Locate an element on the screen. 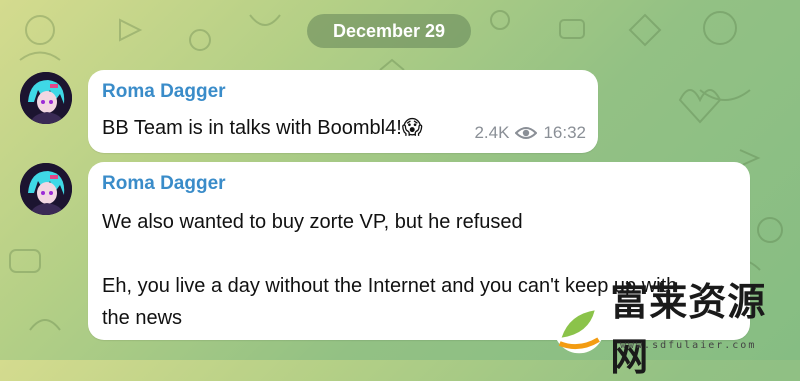 The width and height of the screenshot is (800, 381). eye-icon is located at coordinates (526, 133).